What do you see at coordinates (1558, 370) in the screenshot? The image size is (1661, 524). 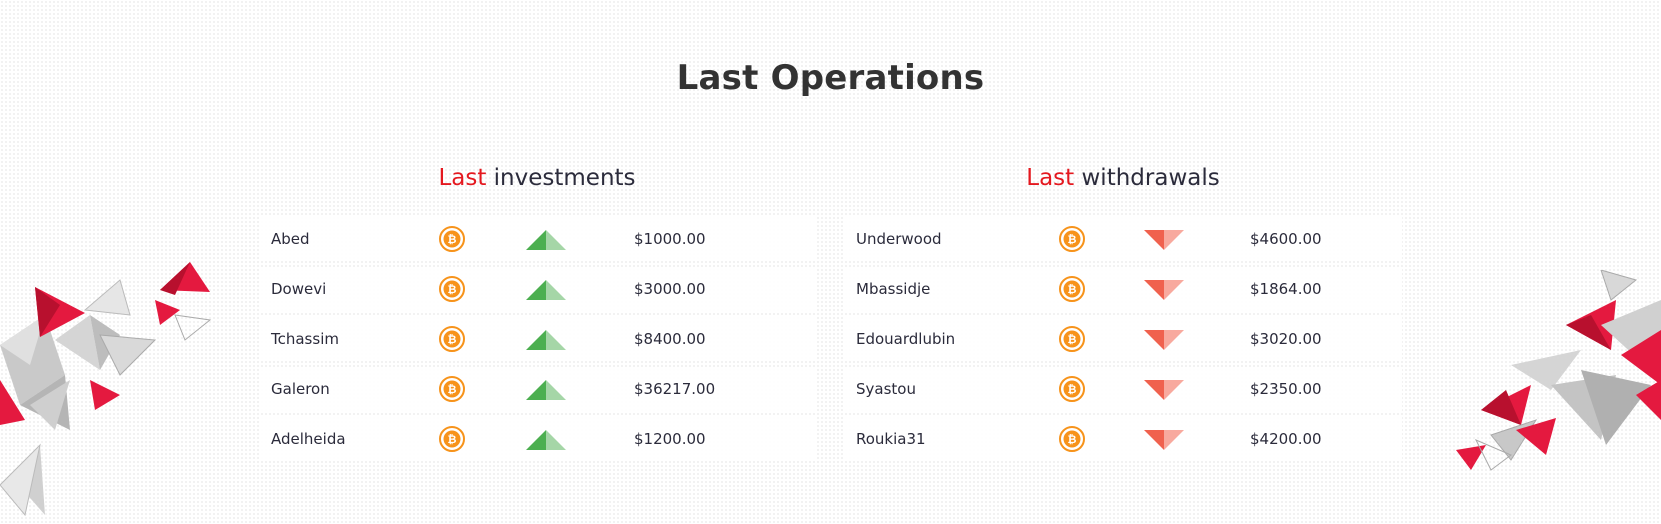 I see `decorative-triangles-right` at bounding box center [1558, 370].